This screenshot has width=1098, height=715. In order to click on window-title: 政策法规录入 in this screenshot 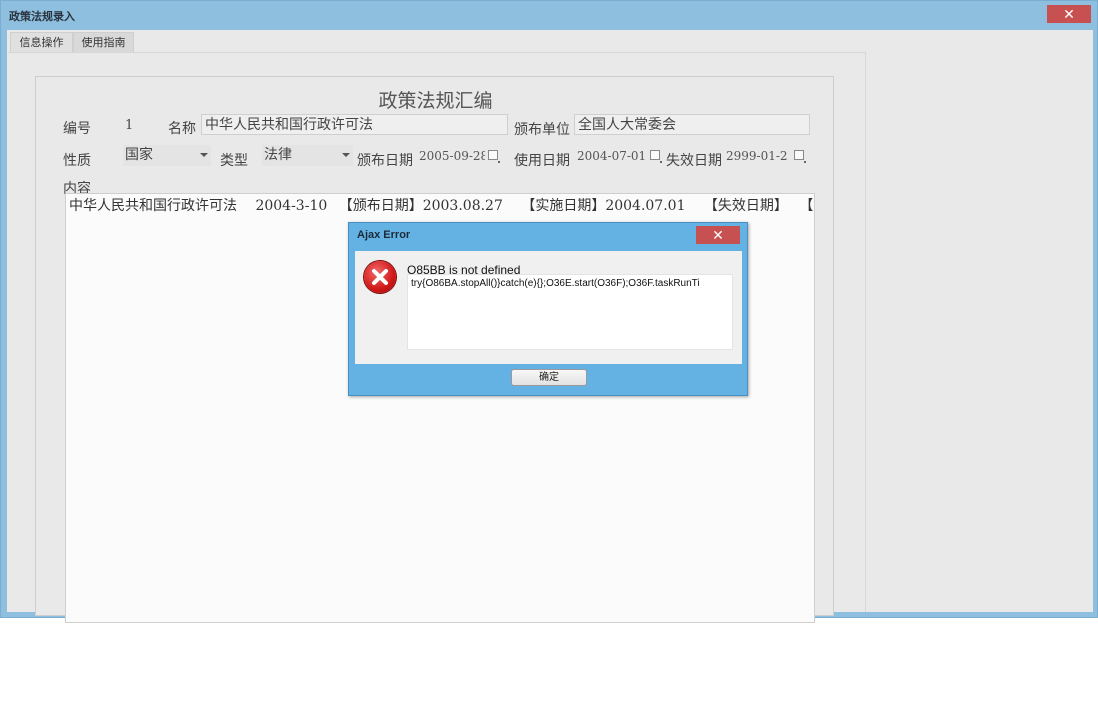, I will do `click(42, 17)`.